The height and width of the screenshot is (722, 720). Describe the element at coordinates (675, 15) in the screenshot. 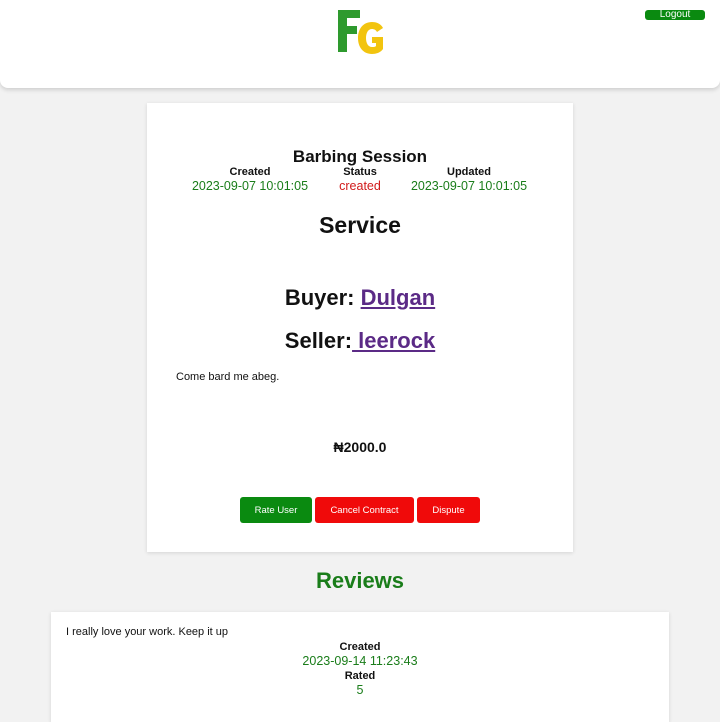

I see `logout-button: Logout` at that location.